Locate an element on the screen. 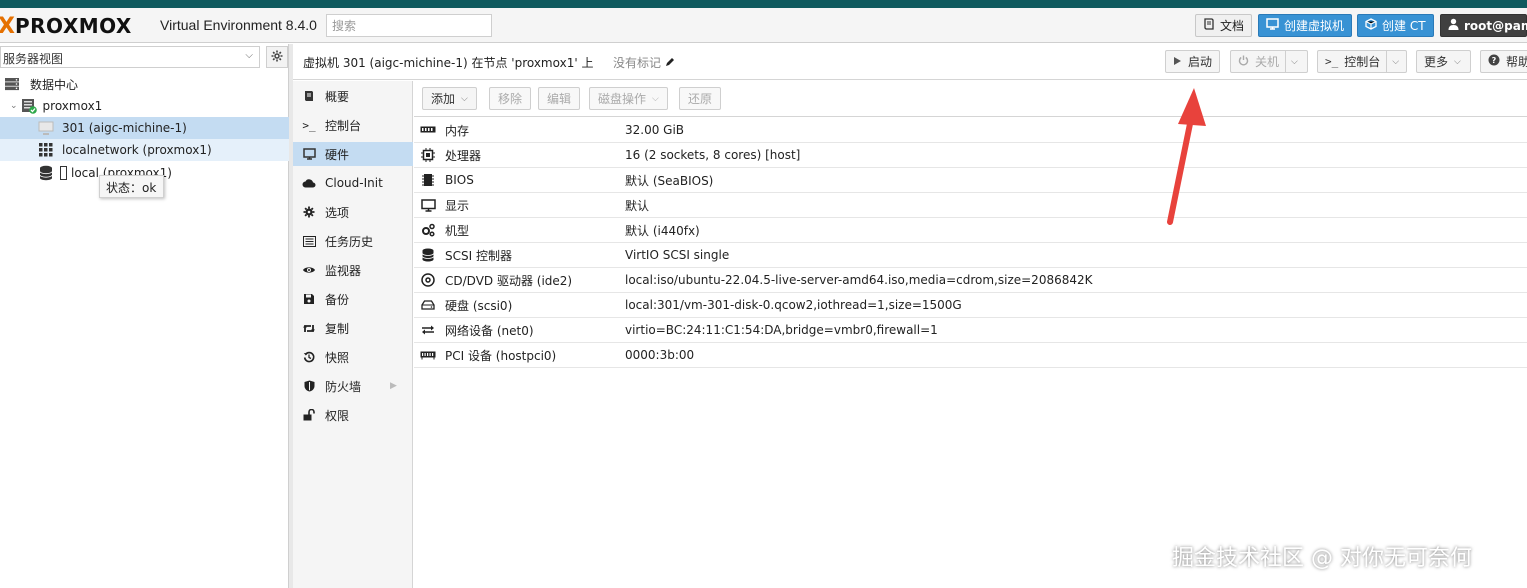 The width and height of the screenshot is (1527, 588). nav-item-label: 权限 is located at coordinates (337, 415).